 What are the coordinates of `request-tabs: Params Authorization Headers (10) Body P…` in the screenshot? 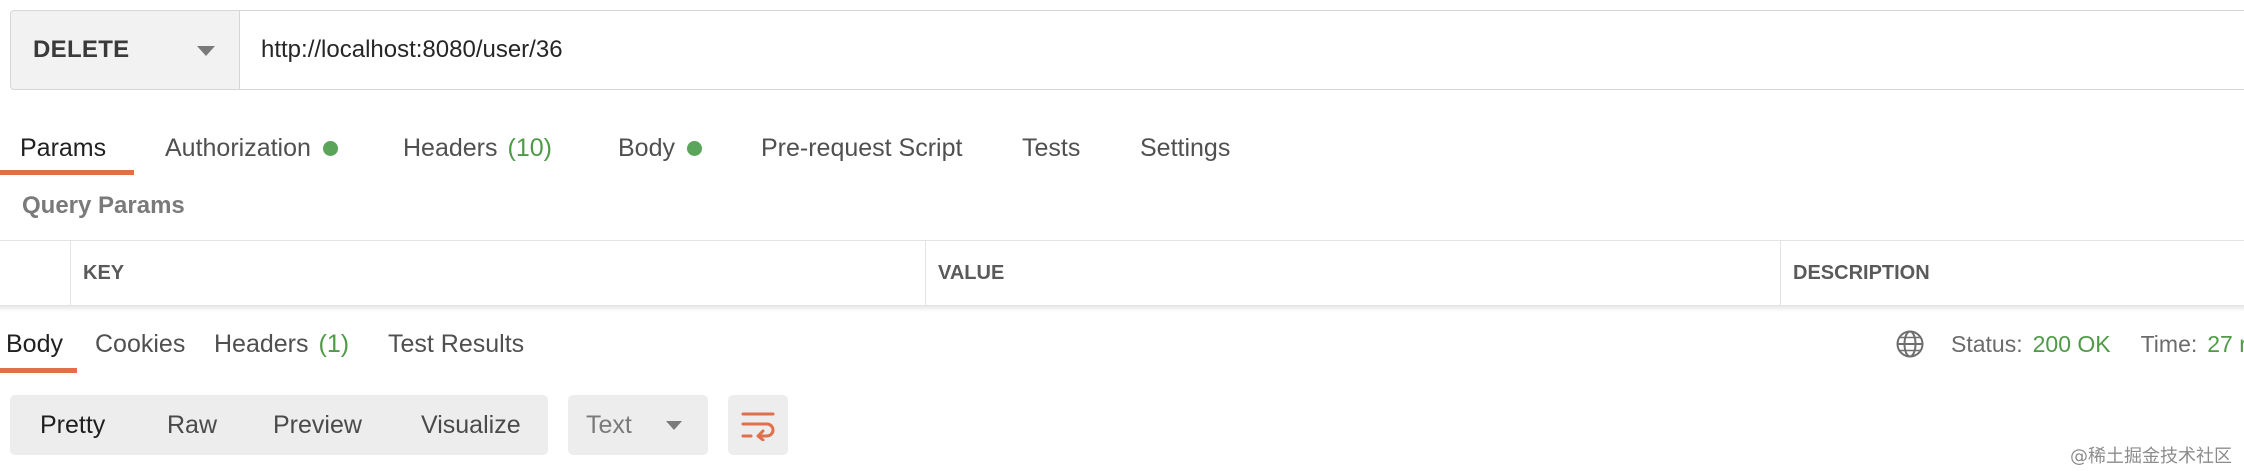 It's located at (1122, 148).